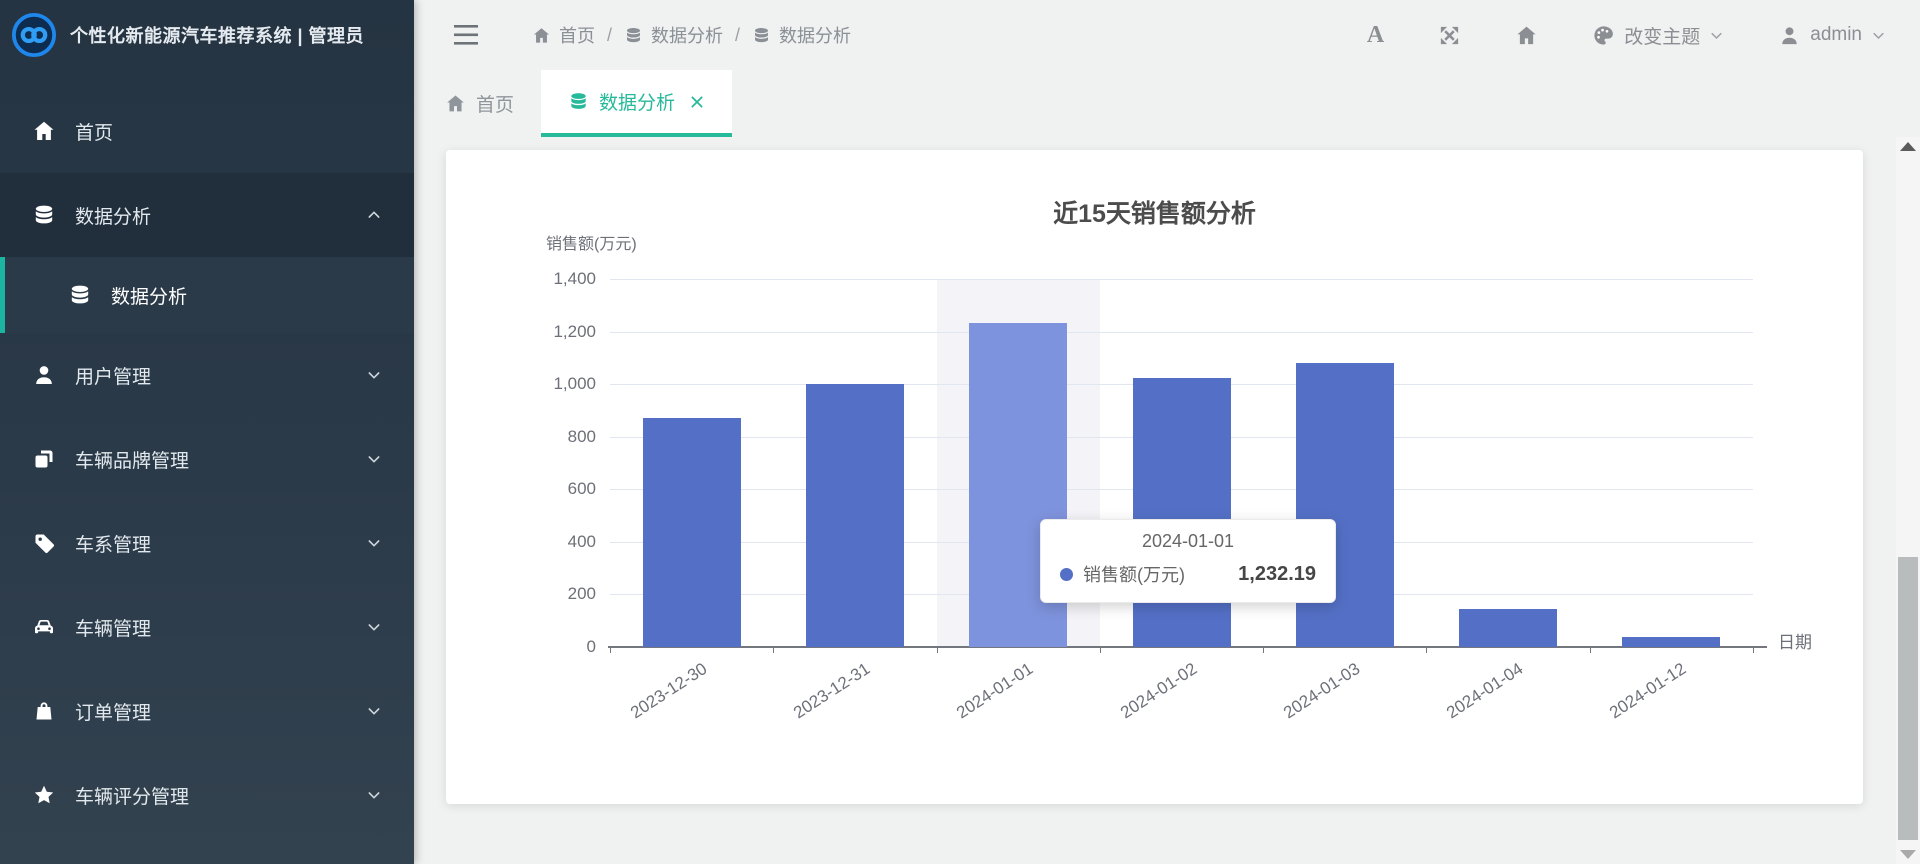  What do you see at coordinates (207, 459) in the screenshot?
I see `sidebar-item-vehicle-brand-management: 车辆品牌管理` at bounding box center [207, 459].